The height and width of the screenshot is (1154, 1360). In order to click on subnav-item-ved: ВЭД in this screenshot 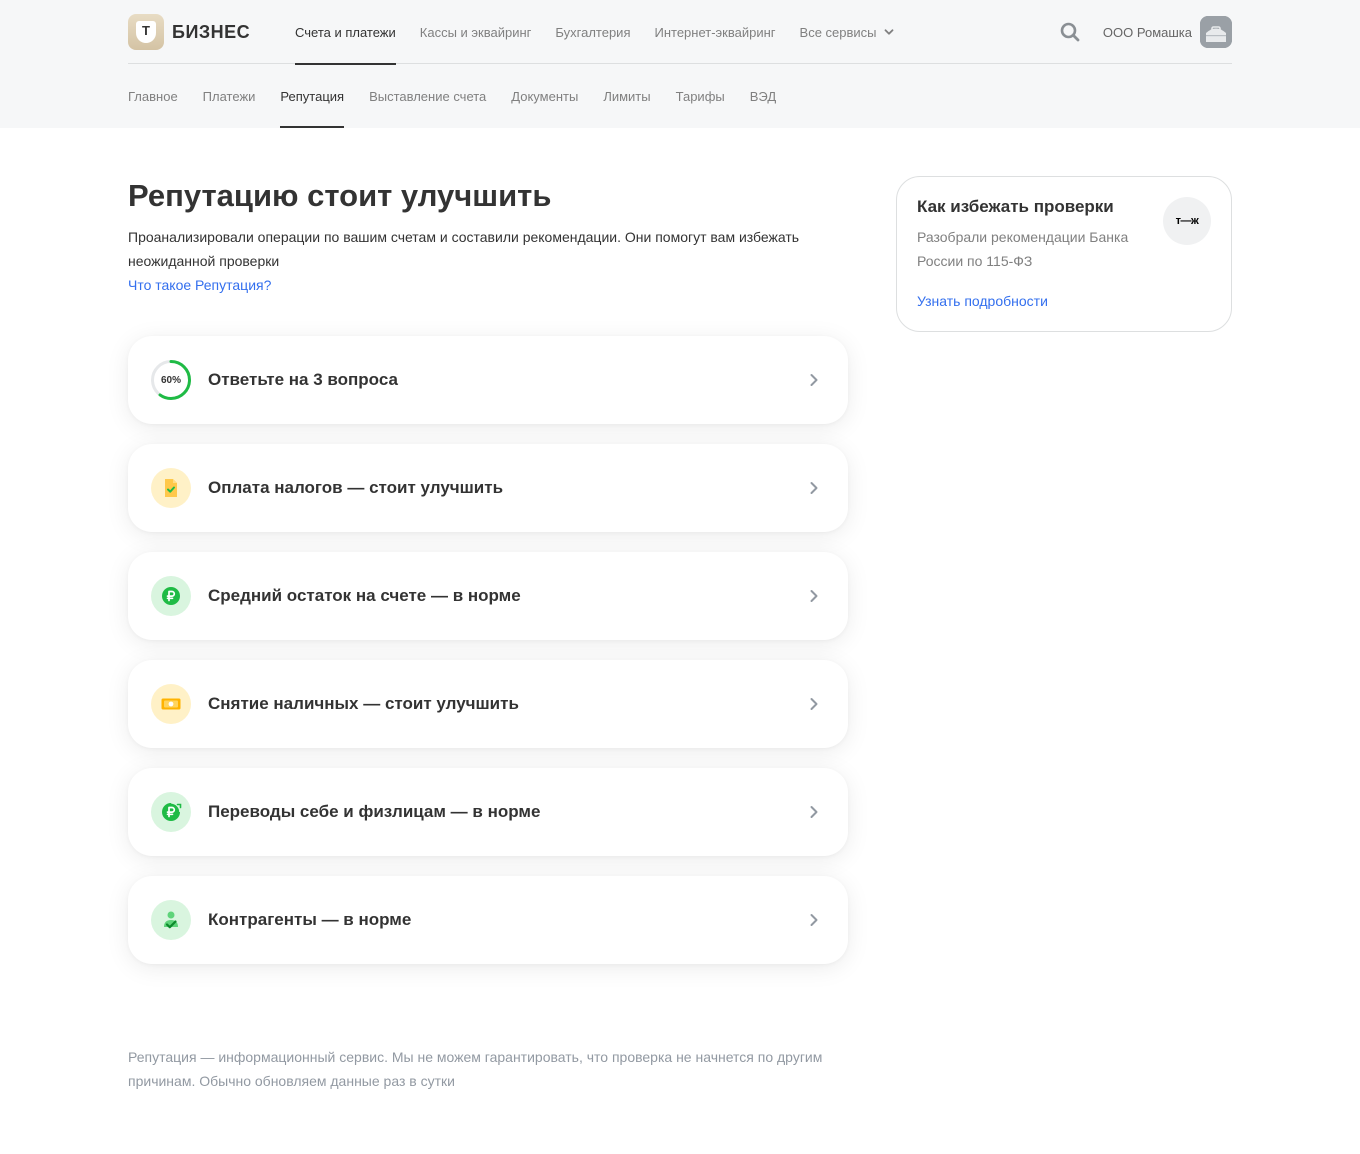, I will do `click(763, 96)`.